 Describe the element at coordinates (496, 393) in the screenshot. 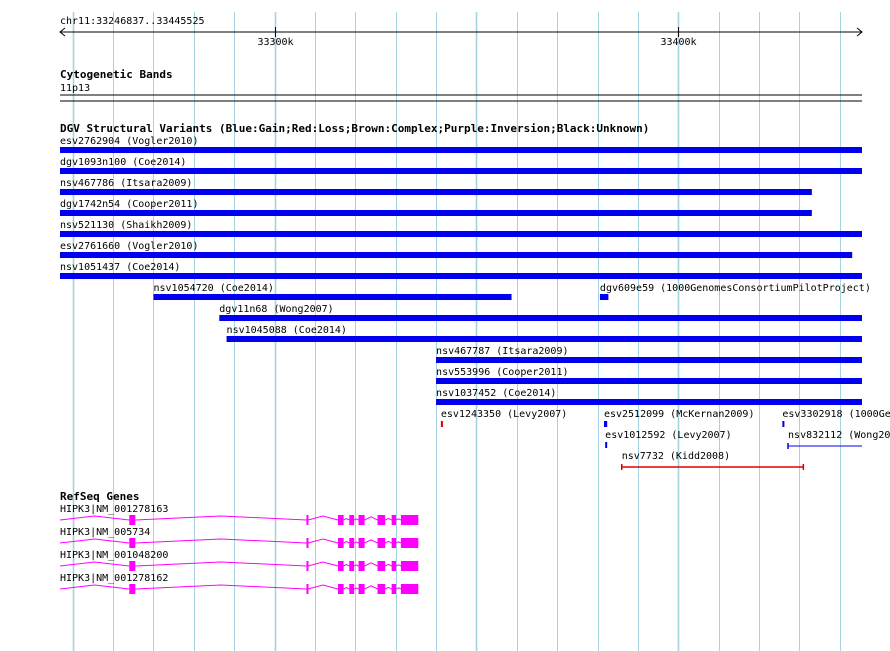

I see `dgv-feature-label: nsv1037452 (Coe2014)` at that location.